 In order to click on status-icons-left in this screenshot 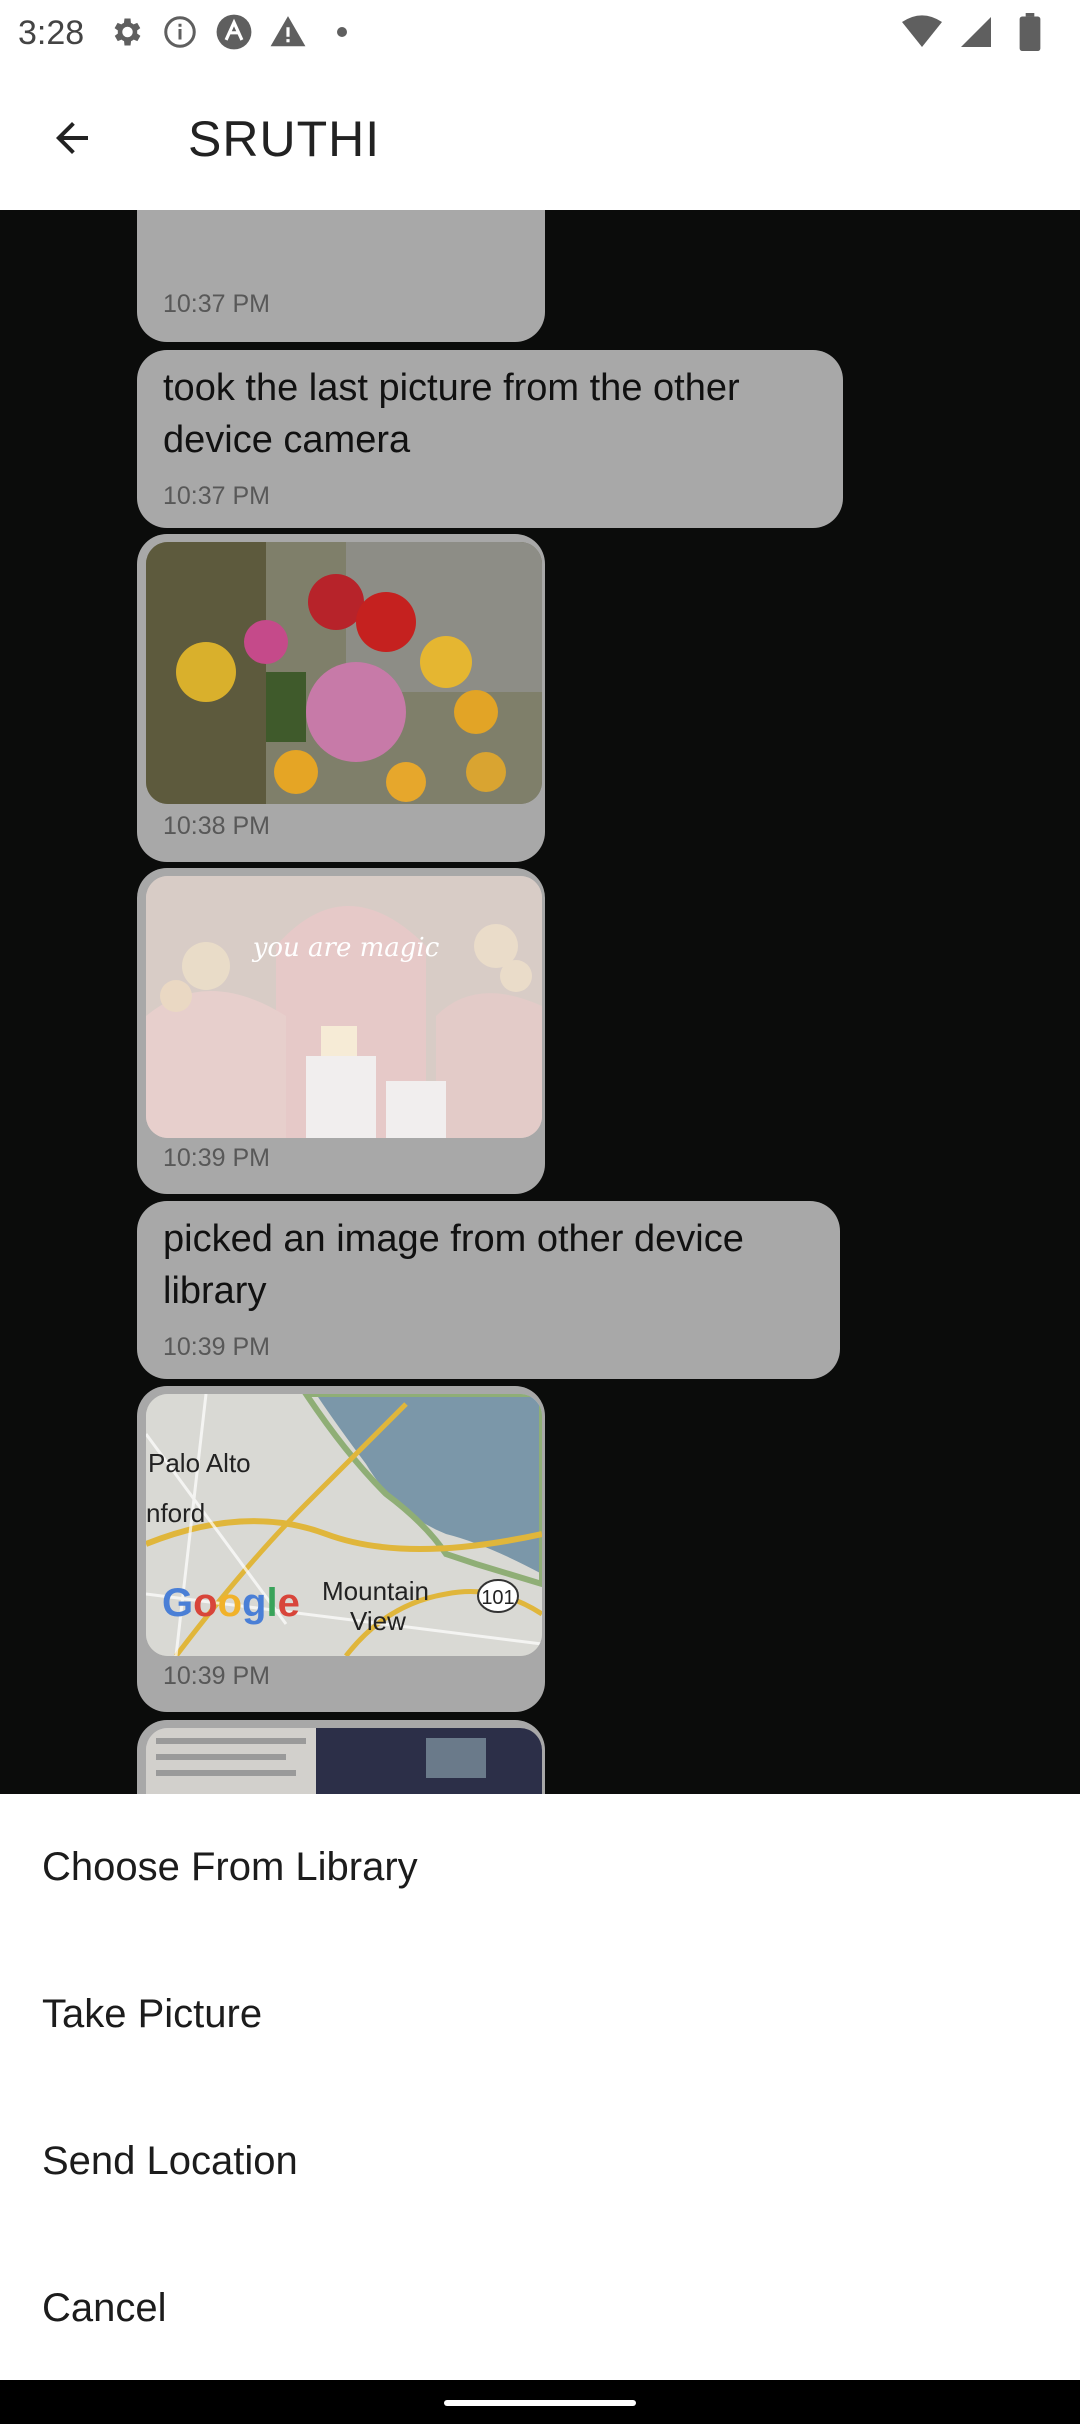, I will do `click(234, 32)`.